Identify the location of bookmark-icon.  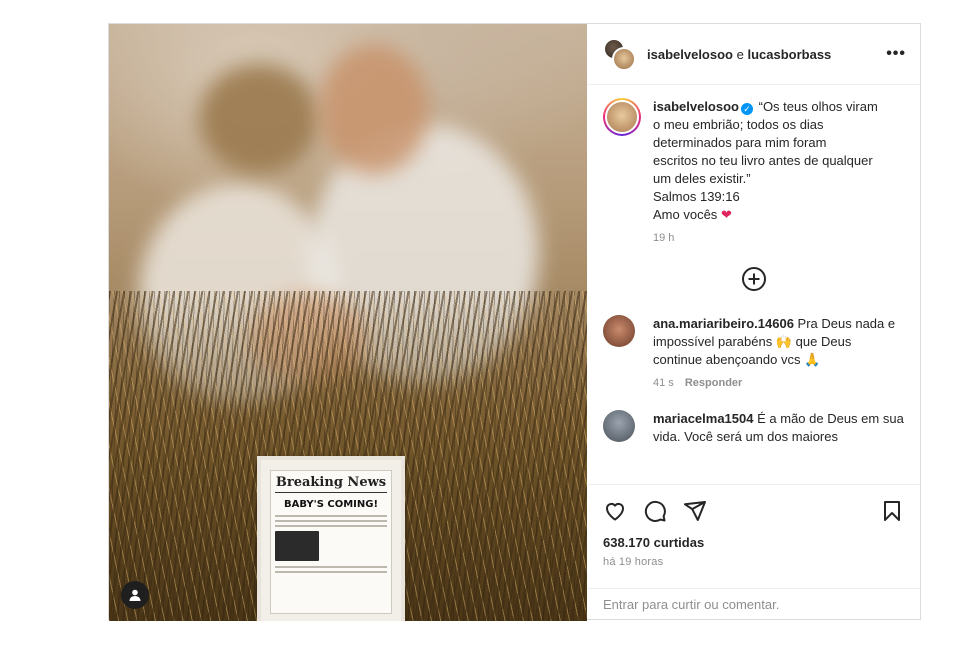
(892, 511).